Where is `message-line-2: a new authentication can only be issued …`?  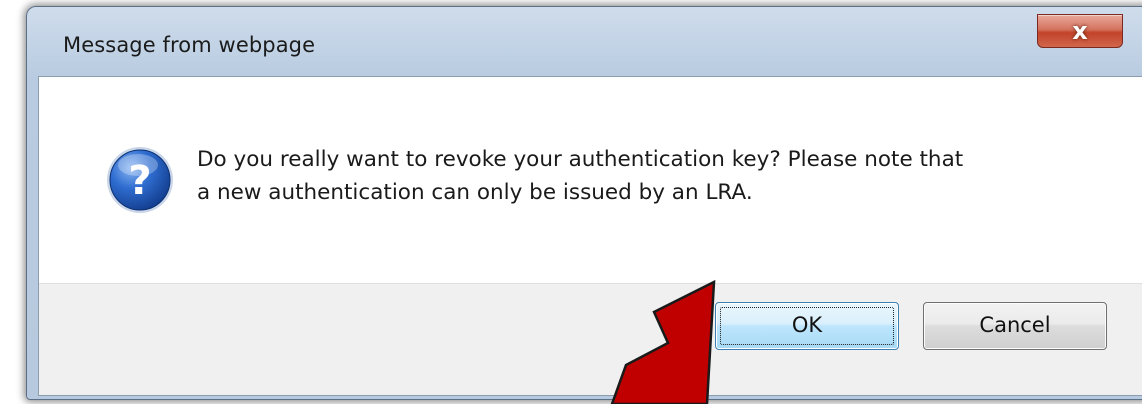
message-line-2: a new authentication can only be issued … is located at coordinates (475, 192).